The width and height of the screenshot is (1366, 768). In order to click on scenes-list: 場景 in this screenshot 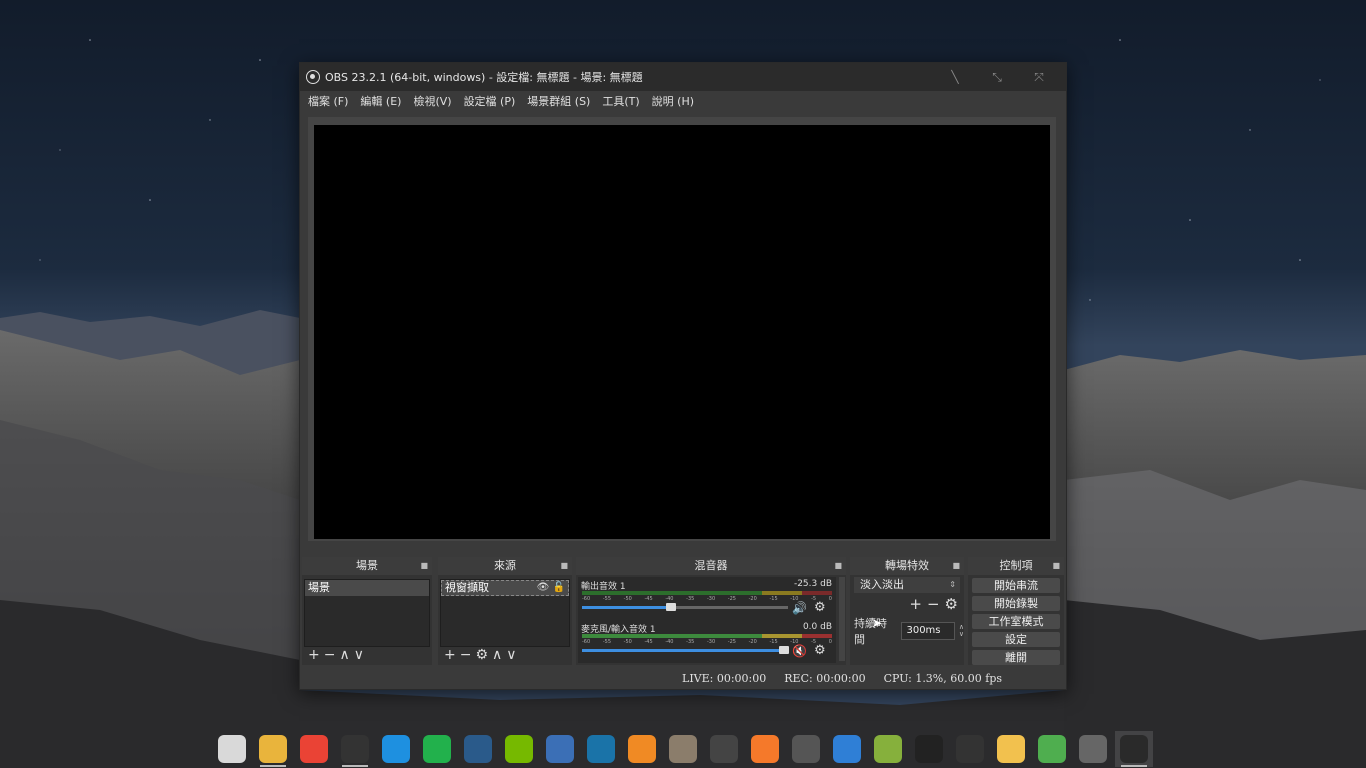, I will do `click(367, 613)`.